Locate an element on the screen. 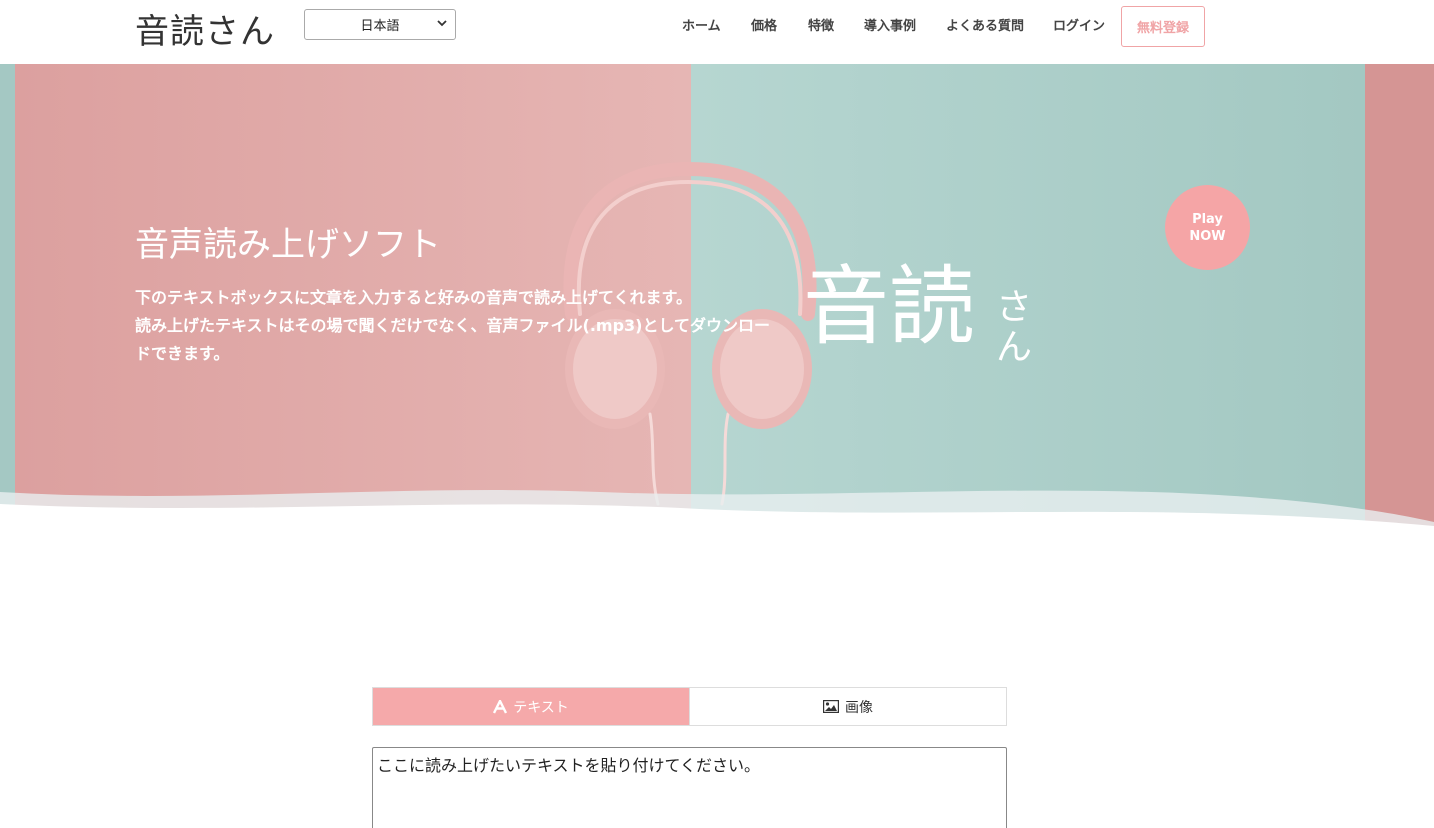  hero-logo-text: 音読 is located at coordinates (889, 307).